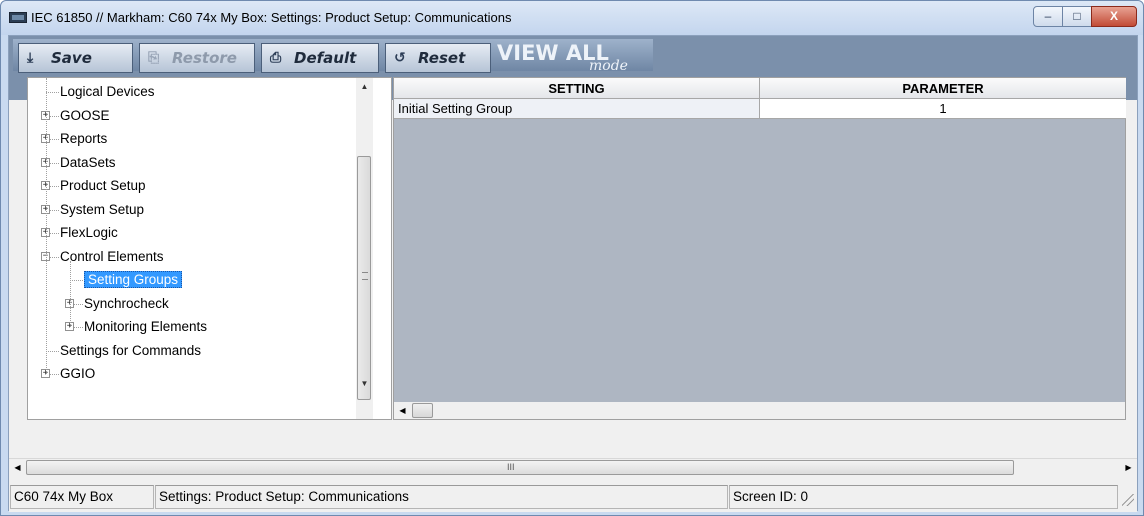  Describe the element at coordinates (511, 467) in the screenshot. I see `scroll-grip: III` at that location.